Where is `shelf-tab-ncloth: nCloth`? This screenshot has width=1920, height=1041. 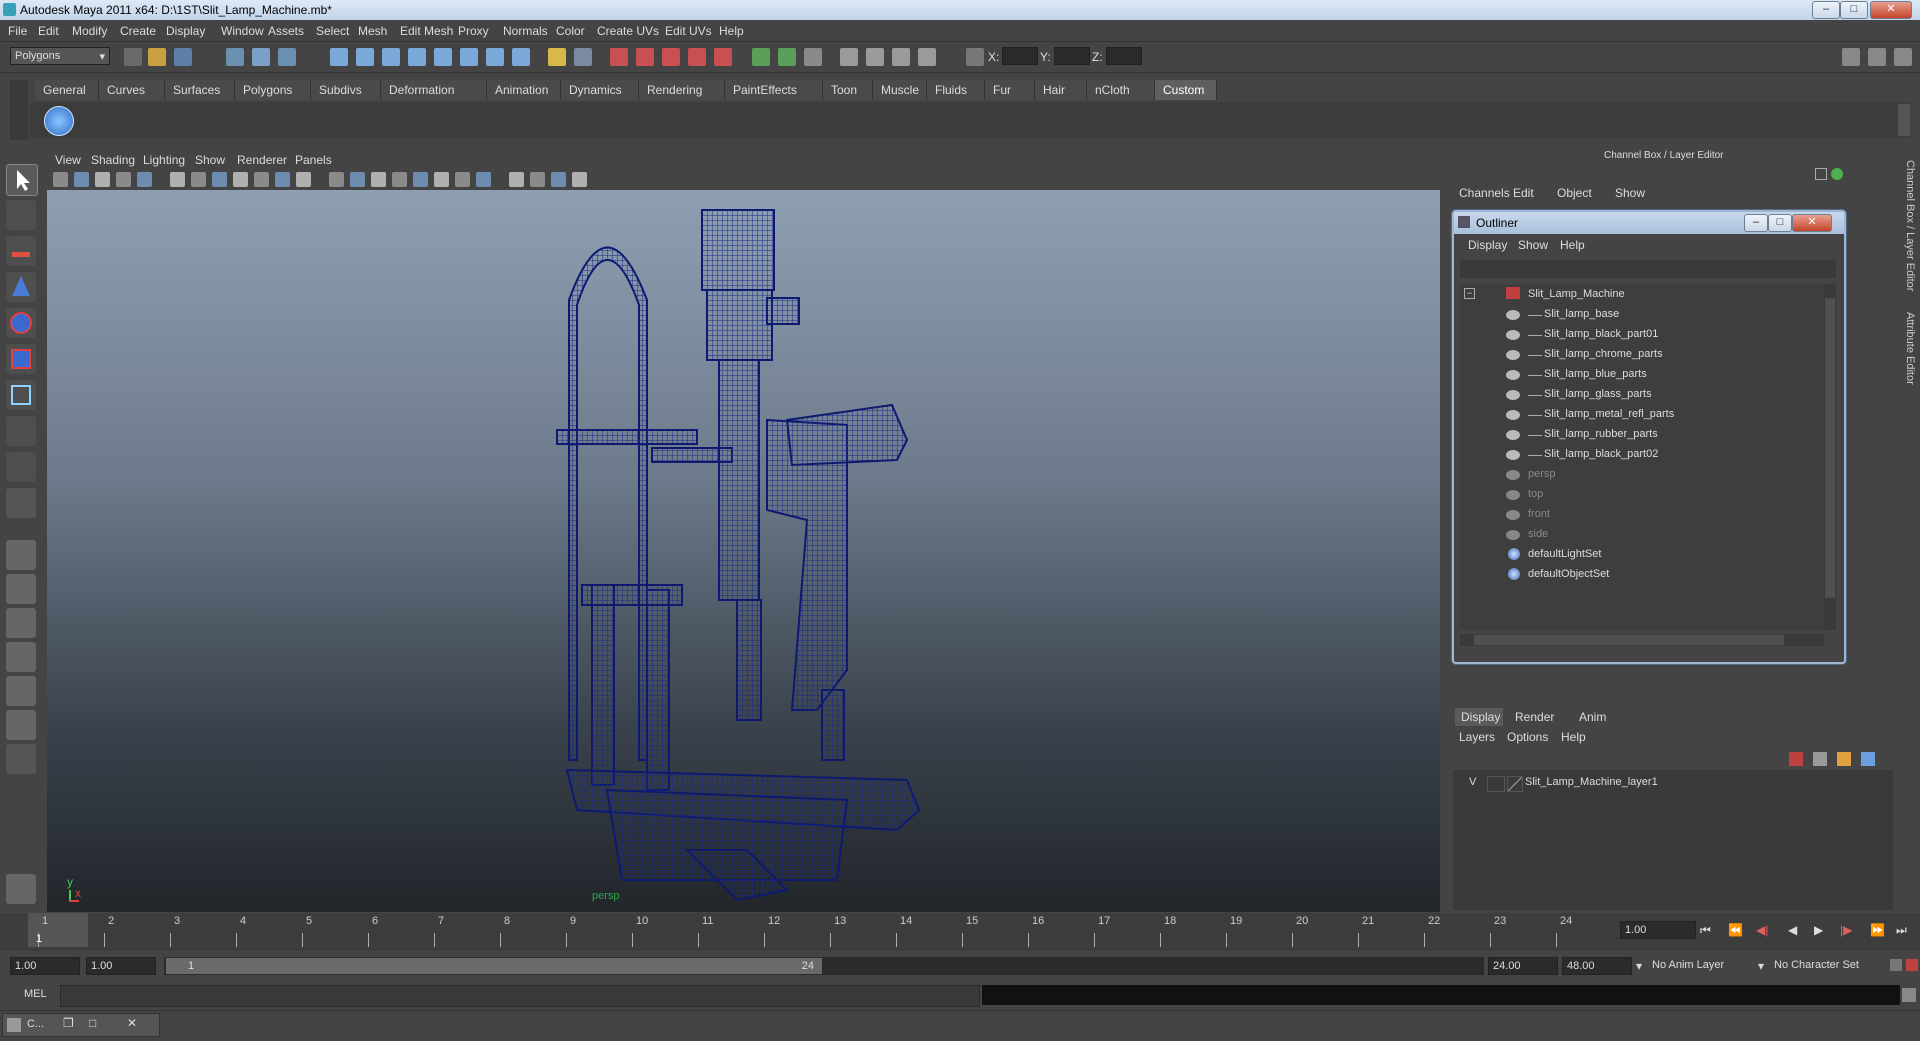
shelf-tab-ncloth: nCloth is located at coordinates (1121, 90).